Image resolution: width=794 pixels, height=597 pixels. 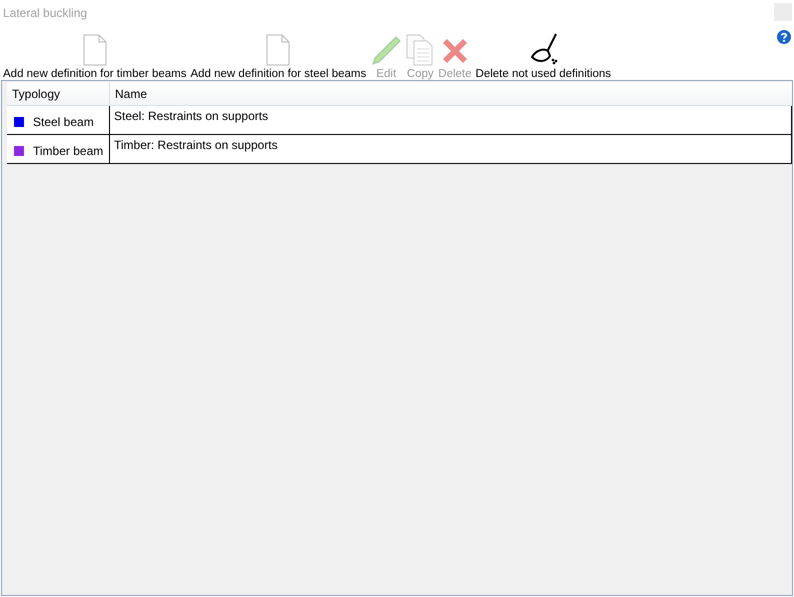 What do you see at coordinates (420, 50) in the screenshot?
I see `copy-icon` at bounding box center [420, 50].